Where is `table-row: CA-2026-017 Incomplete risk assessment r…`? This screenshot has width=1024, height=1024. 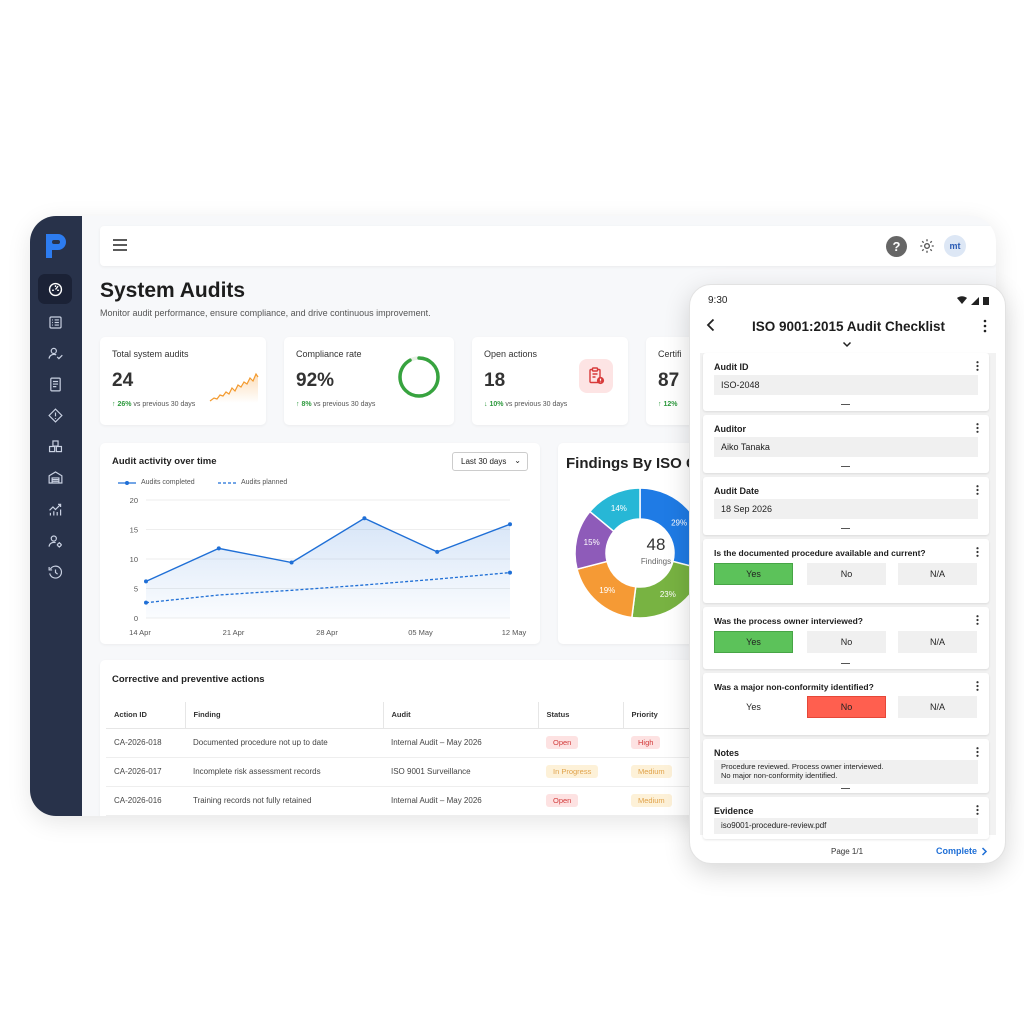
table-row: CA-2026-017 Incomplete risk assessment r… is located at coordinates (404, 772).